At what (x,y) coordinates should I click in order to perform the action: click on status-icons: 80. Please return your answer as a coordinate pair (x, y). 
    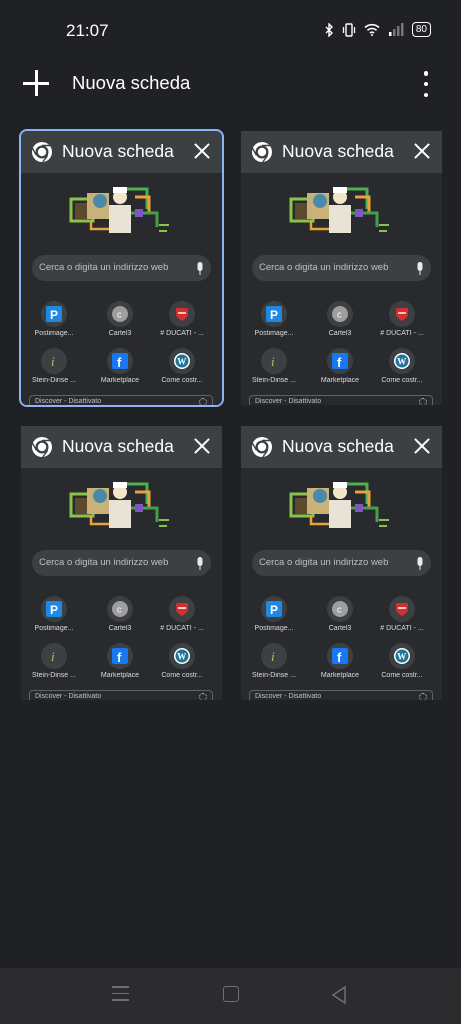
    Looking at the image, I should click on (377, 29).